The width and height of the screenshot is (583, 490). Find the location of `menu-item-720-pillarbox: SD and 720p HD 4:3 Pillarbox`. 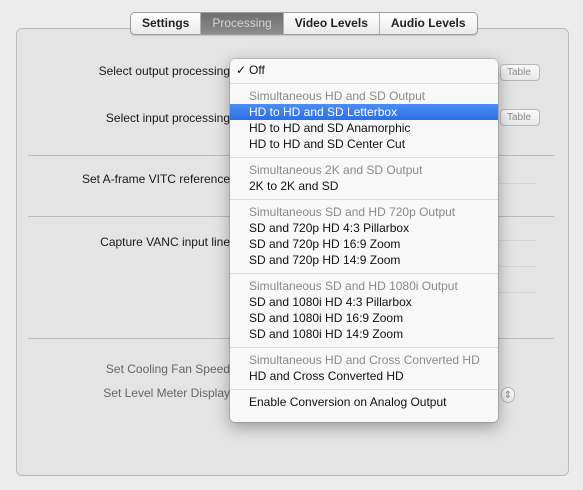

menu-item-720-pillarbox: SD and 720p HD 4:3 Pillarbox is located at coordinates (364, 228).